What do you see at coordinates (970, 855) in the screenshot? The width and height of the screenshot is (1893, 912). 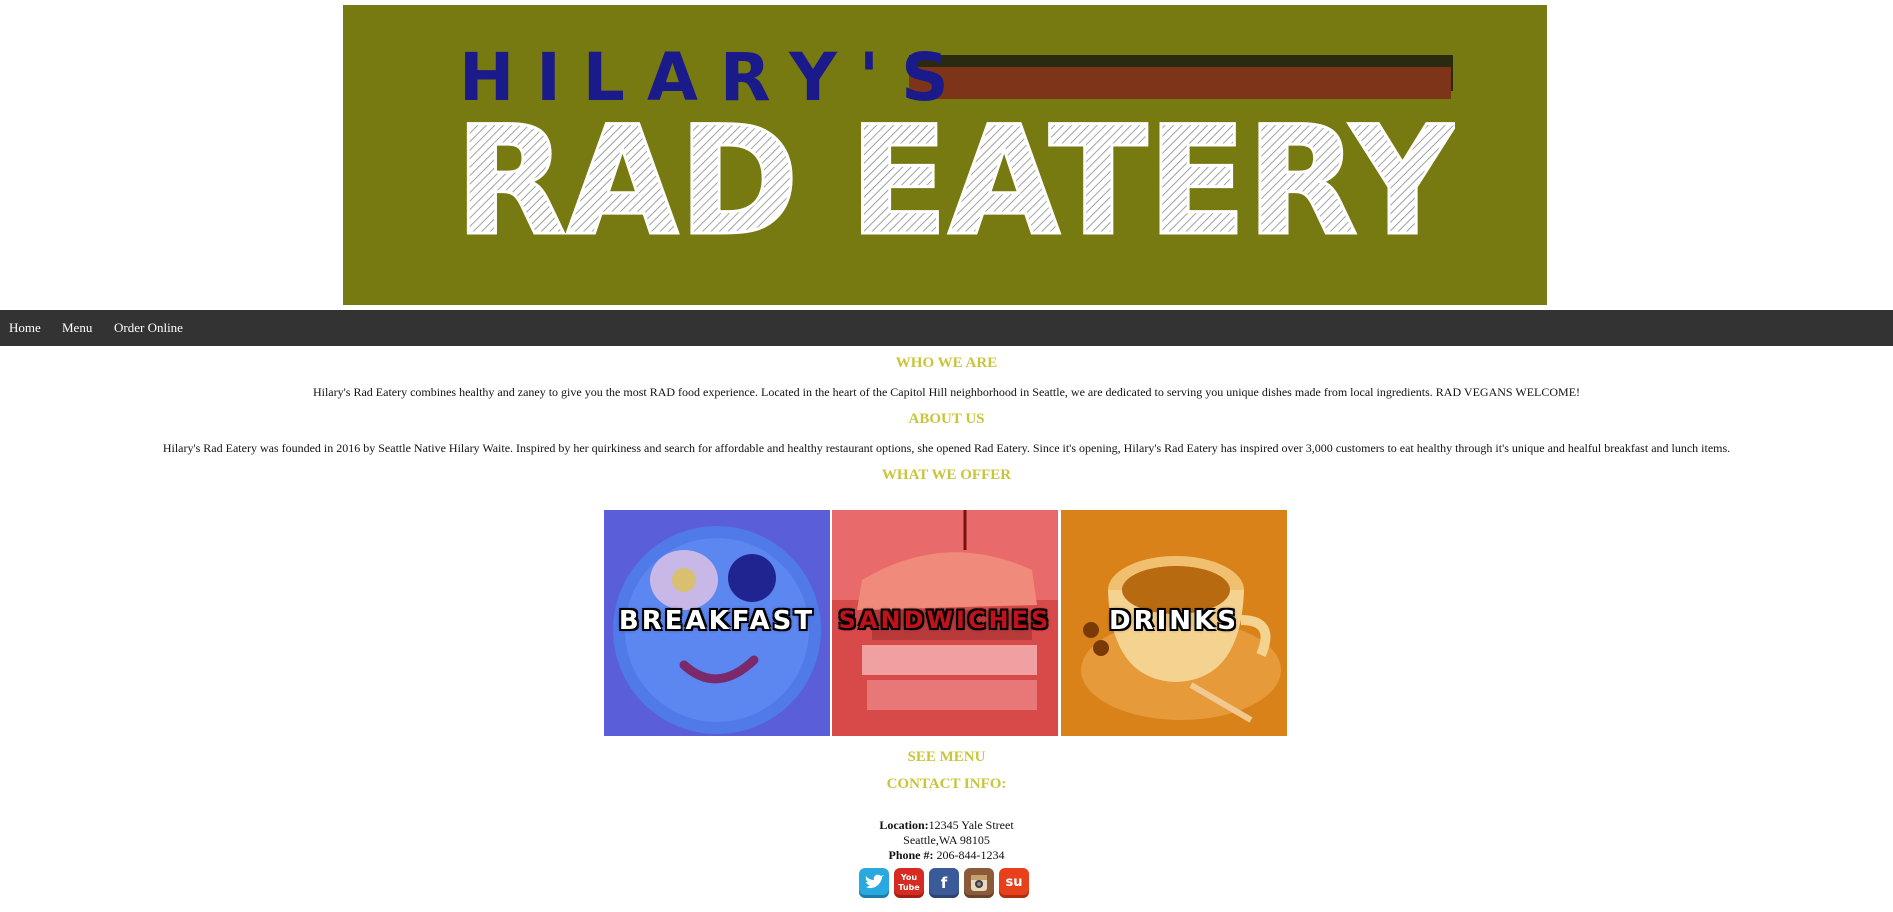 I see `phone-number: 206-844-1234` at bounding box center [970, 855].